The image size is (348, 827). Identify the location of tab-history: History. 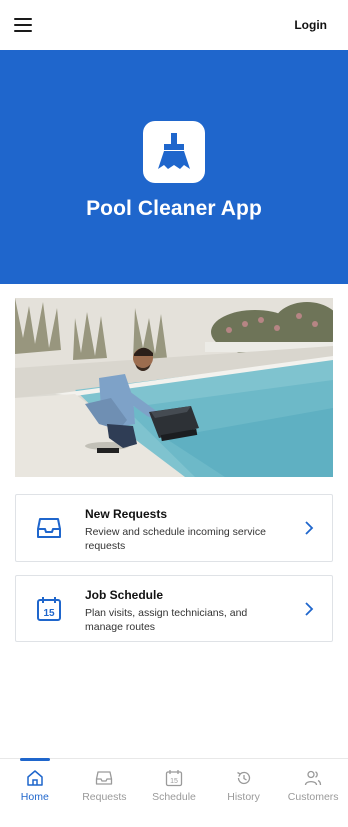
(244, 793).